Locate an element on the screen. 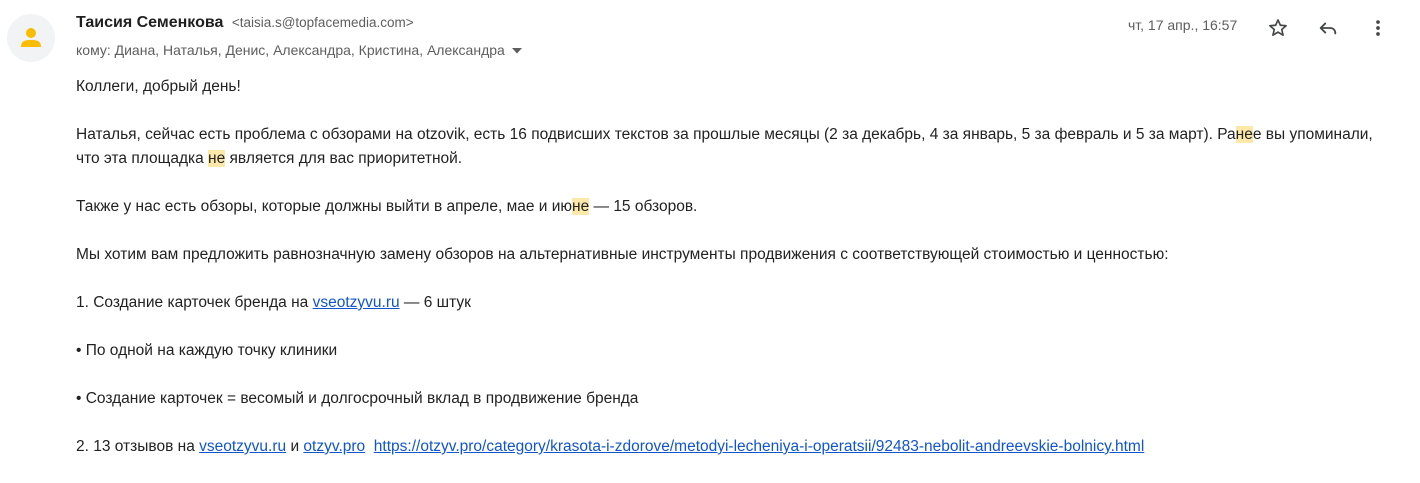  bullet-1-paragraph: • По одной на каждую точку клиники is located at coordinates (726, 351).